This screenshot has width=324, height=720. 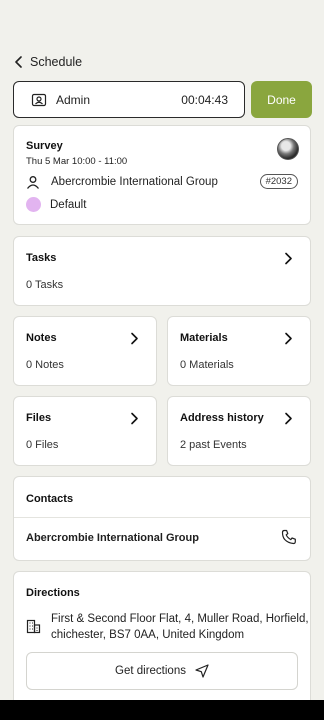 I want to click on materials-title: Materials, so click(x=204, y=338).